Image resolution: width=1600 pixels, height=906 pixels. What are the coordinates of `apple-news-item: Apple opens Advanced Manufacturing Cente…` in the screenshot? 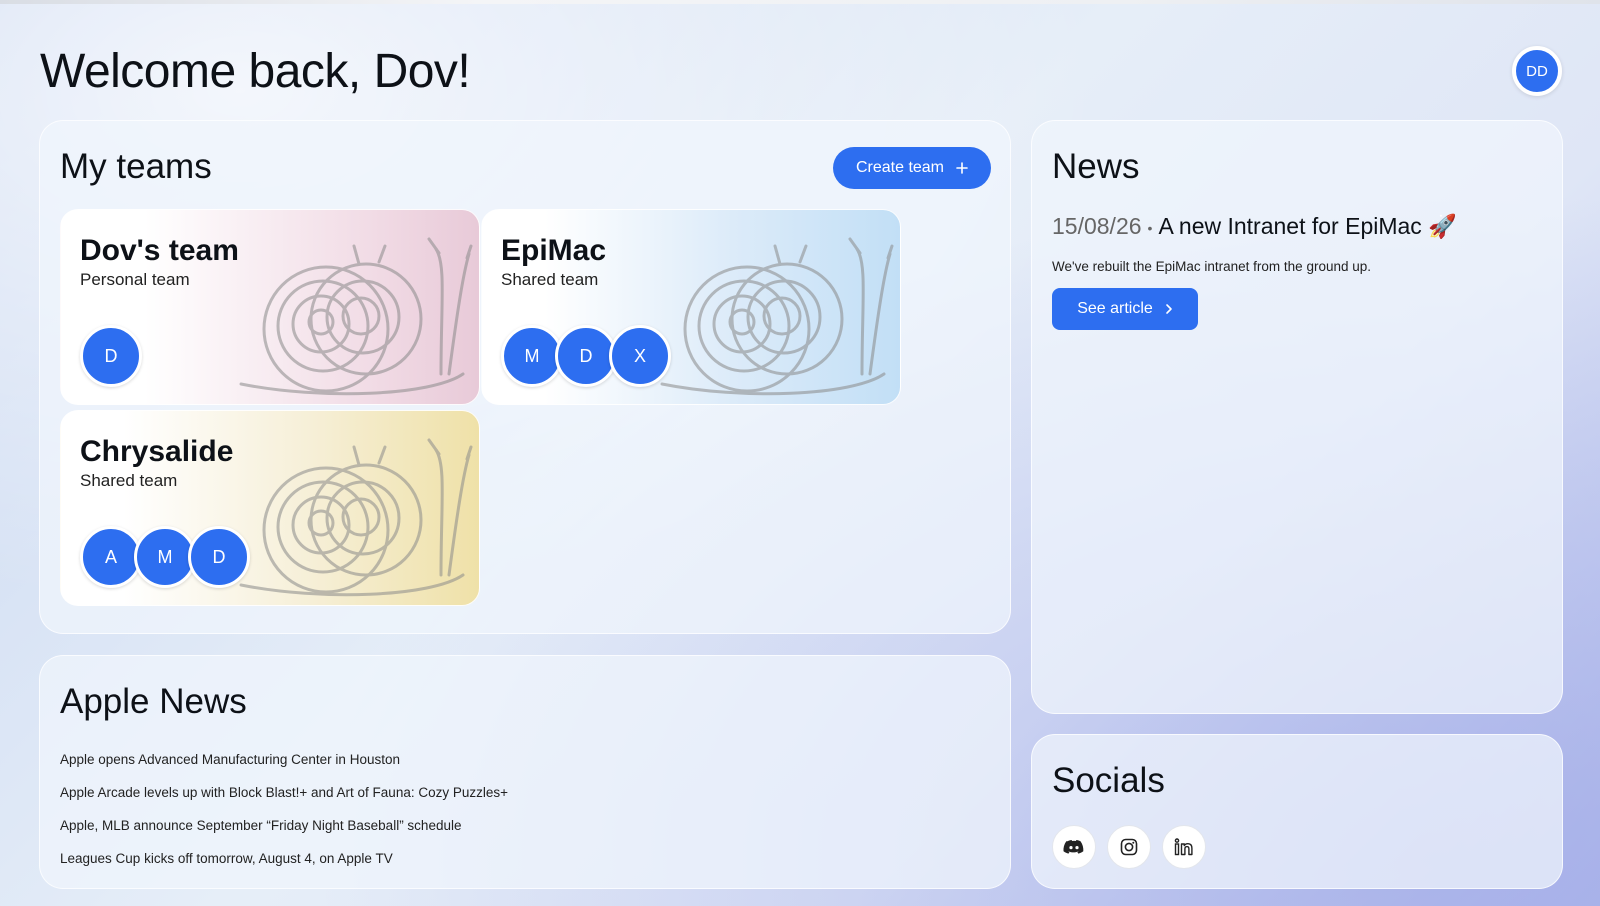 It's located at (284, 766).